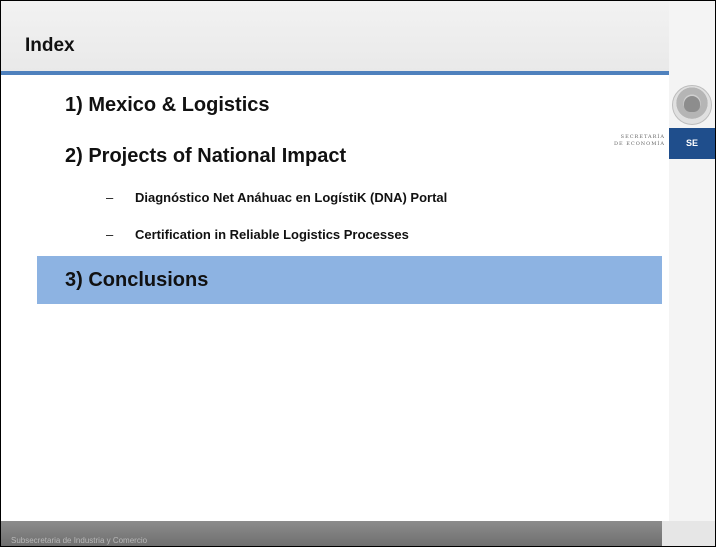  Describe the element at coordinates (50, 45) in the screenshot. I see `slide-title: Index` at that location.